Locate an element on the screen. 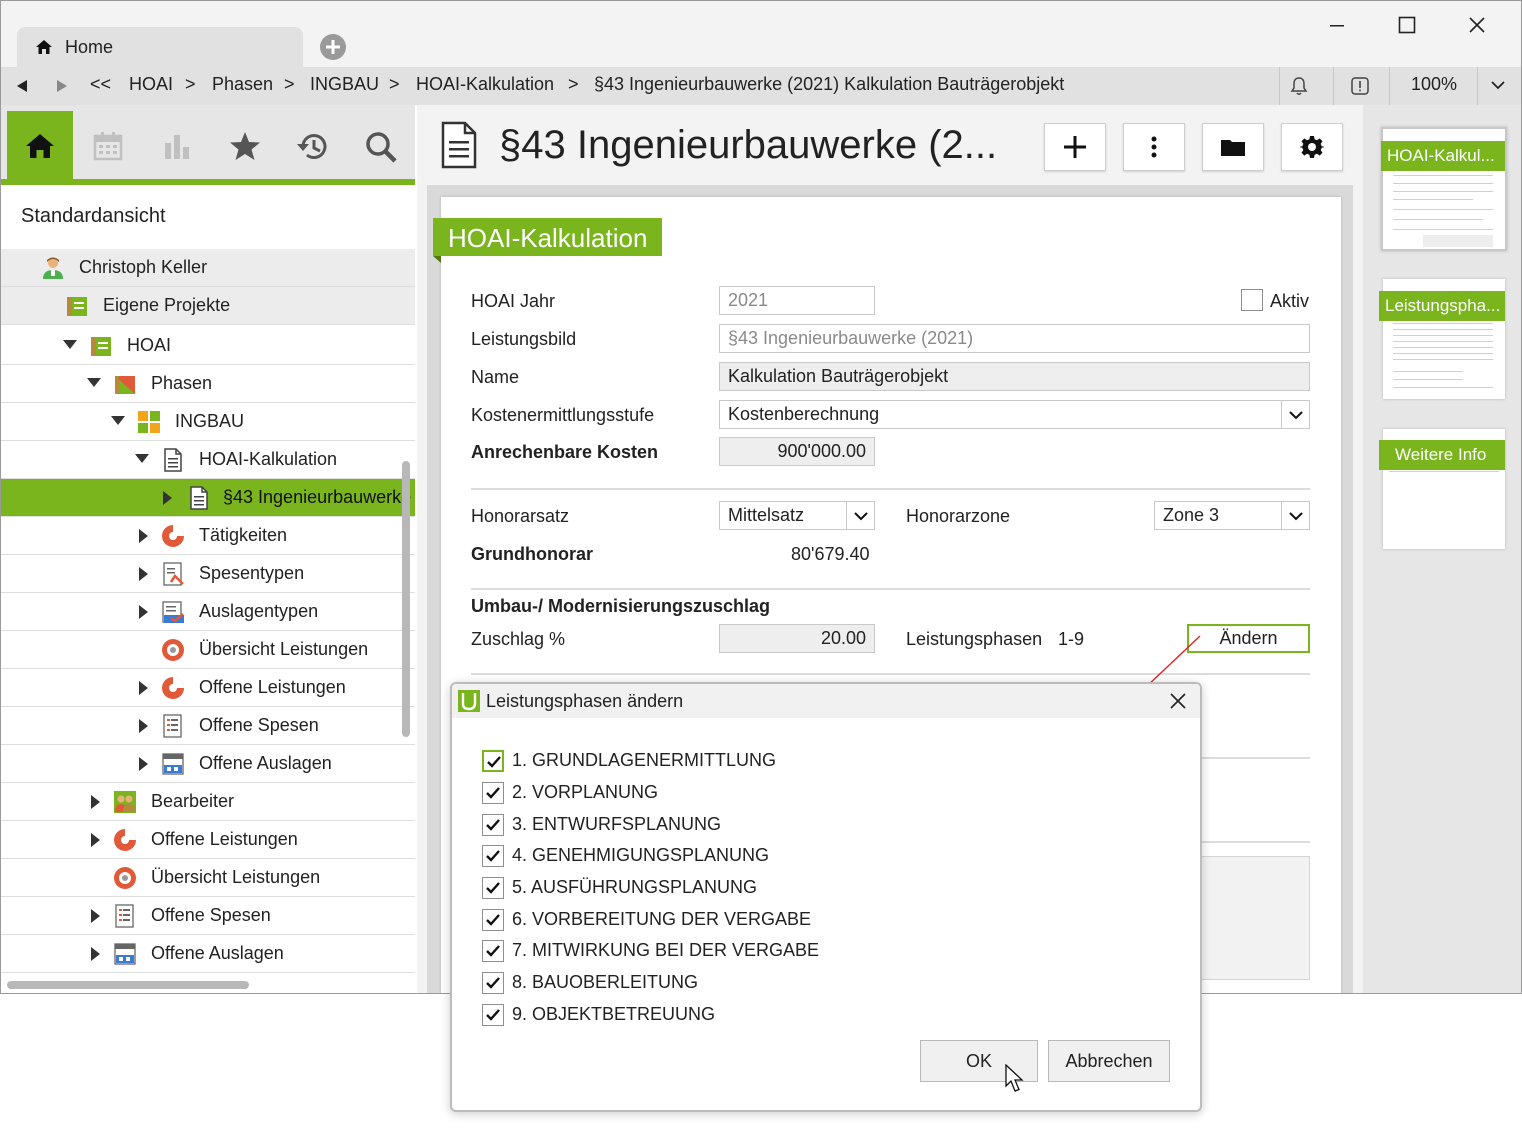  breadcrumb-back-all: << is located at coordinates (100, 84).